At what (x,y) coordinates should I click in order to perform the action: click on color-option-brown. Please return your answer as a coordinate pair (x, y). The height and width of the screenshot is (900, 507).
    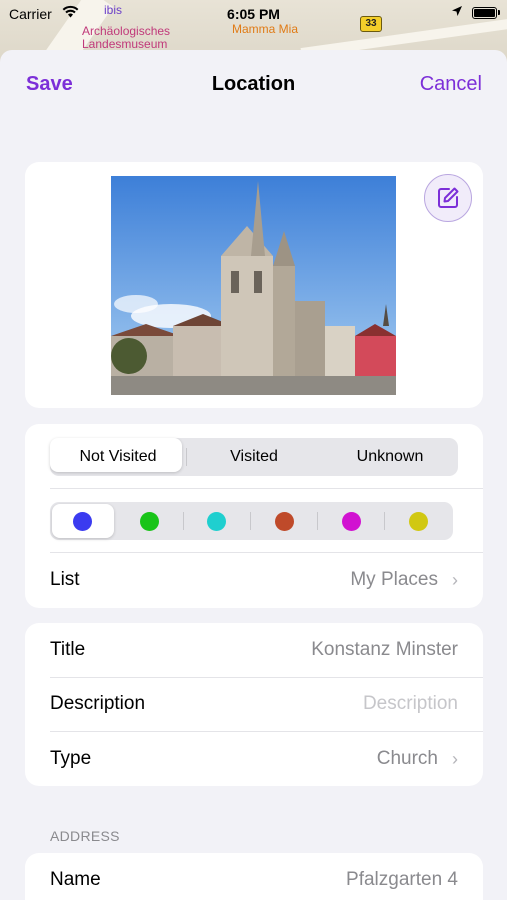
    Looking at the image, I should click on (284, 521).